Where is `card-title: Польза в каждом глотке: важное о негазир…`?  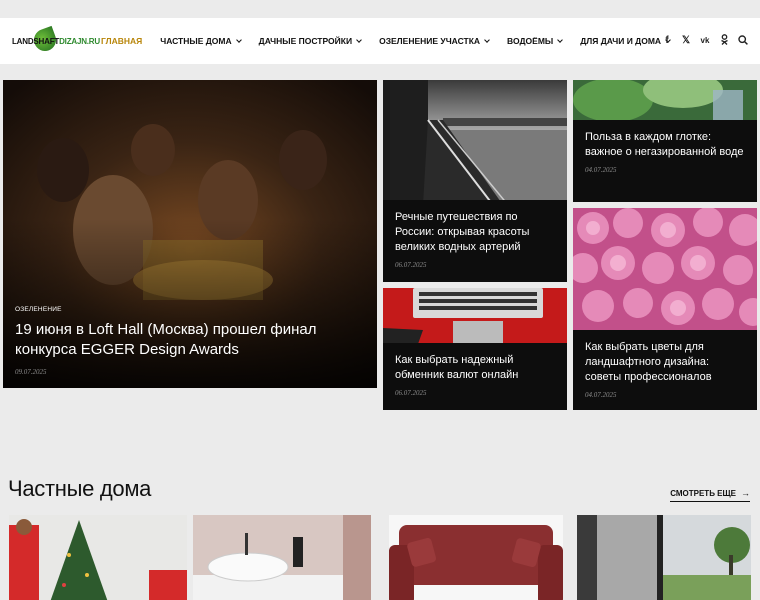 card-title: Польза в каждом глотке: важное о негазир… is located at coordinates (665, 145).